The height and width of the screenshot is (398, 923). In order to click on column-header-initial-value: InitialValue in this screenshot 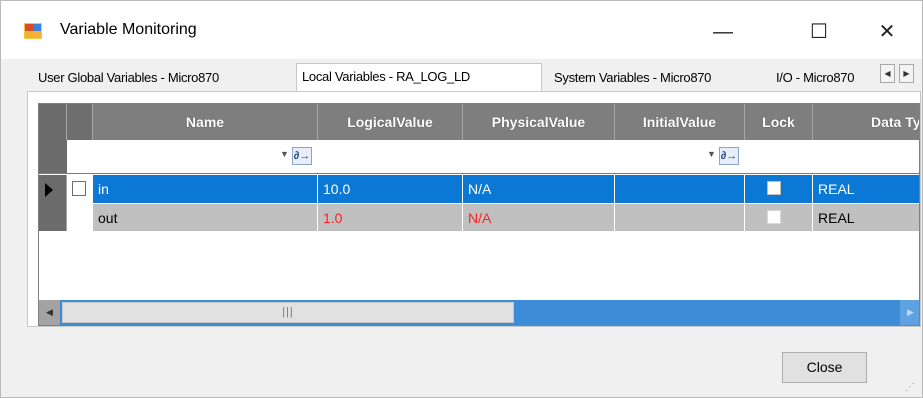, I will do `click(680, 122)`.